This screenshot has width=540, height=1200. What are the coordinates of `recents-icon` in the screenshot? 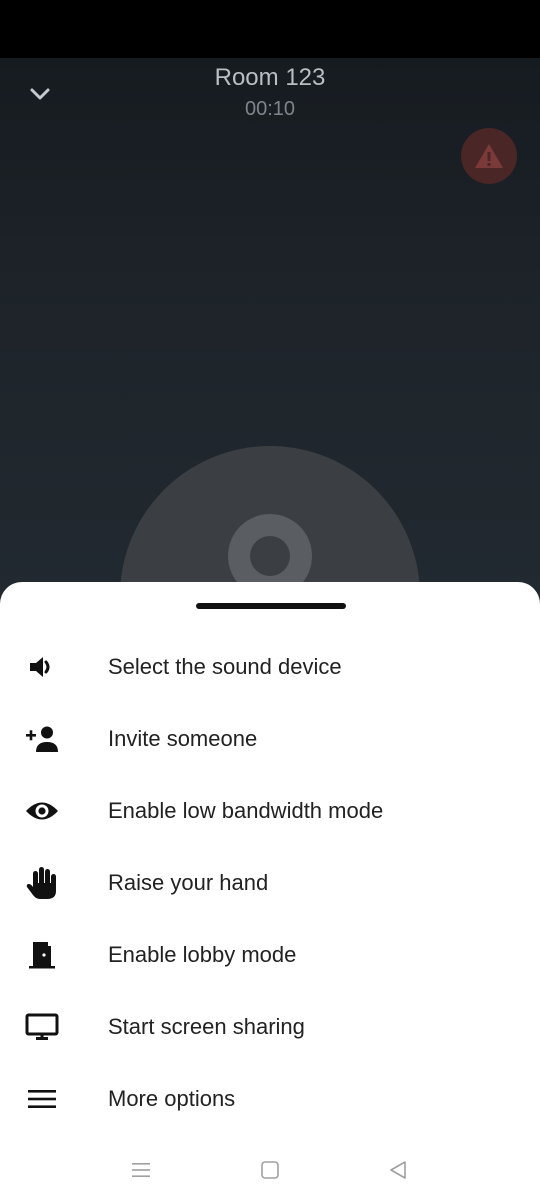 It's located at (141, 1170).